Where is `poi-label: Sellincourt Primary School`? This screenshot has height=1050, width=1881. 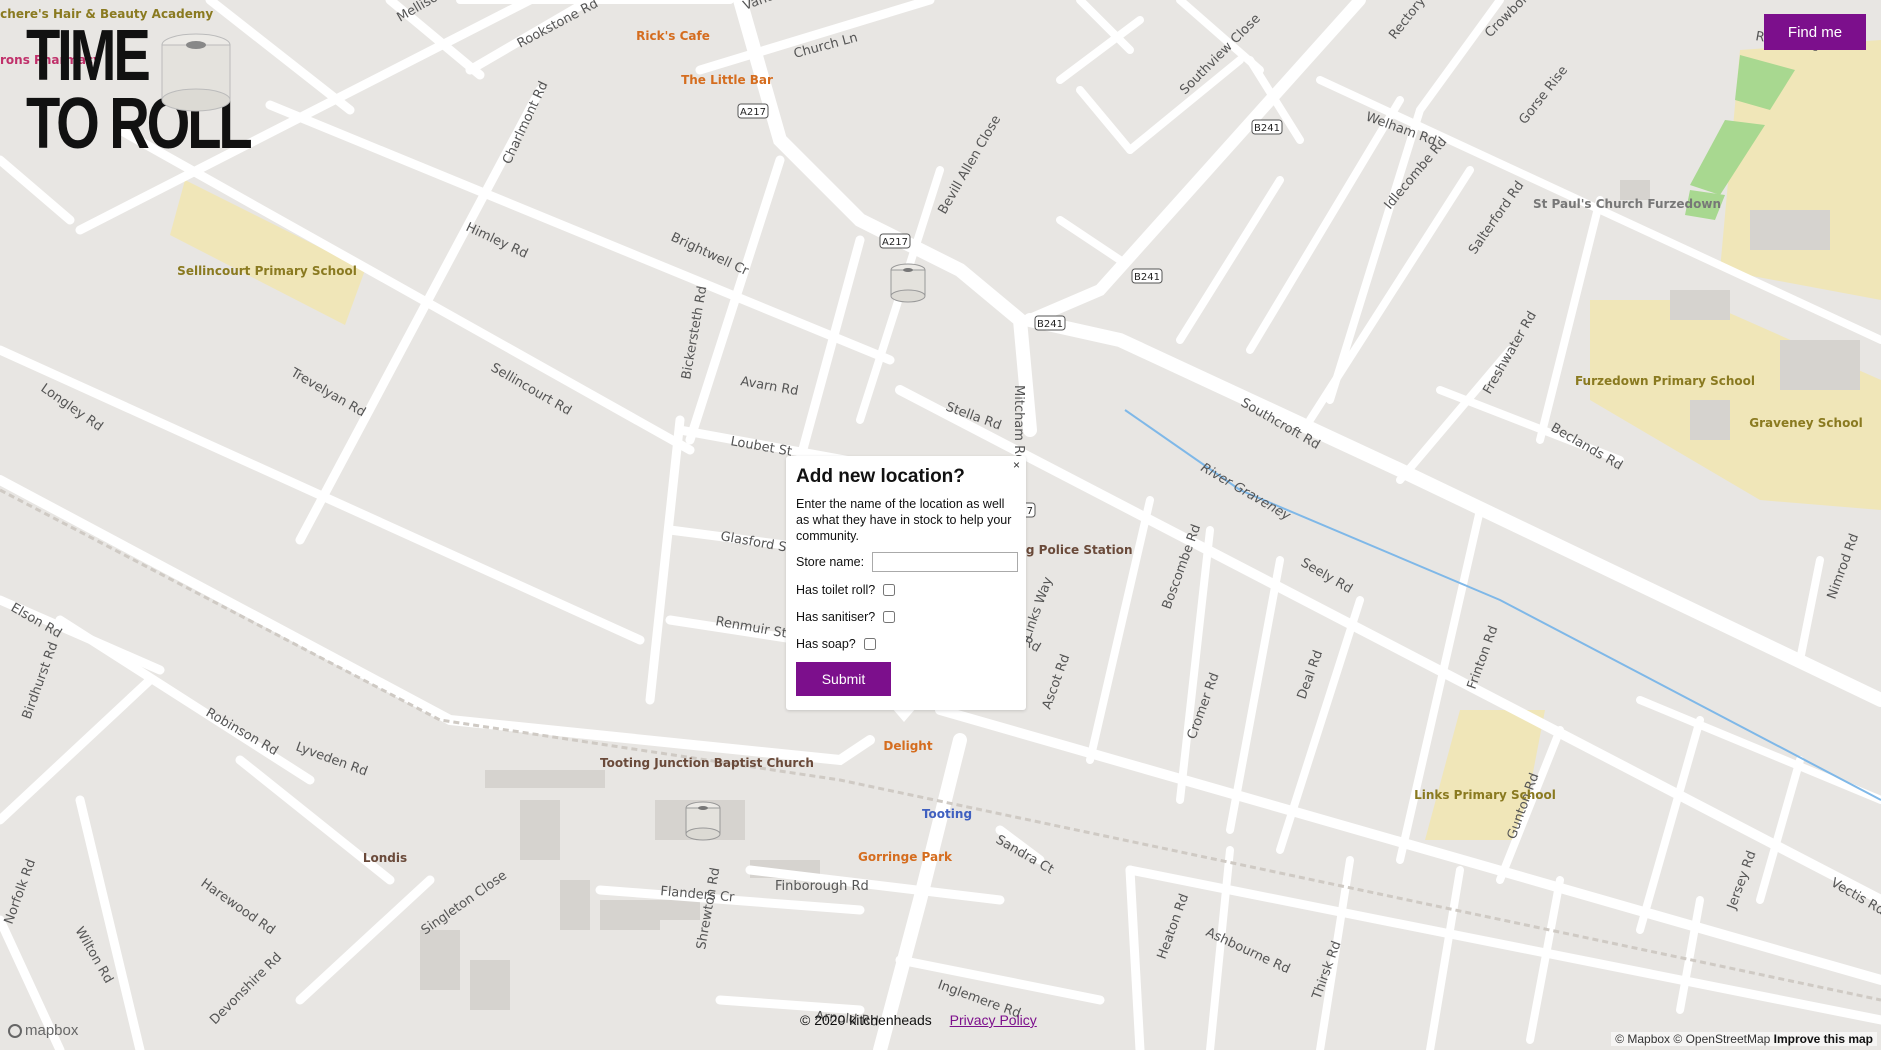
poi-label: Sellincourt Primary School is located at coordinates (267, 271).